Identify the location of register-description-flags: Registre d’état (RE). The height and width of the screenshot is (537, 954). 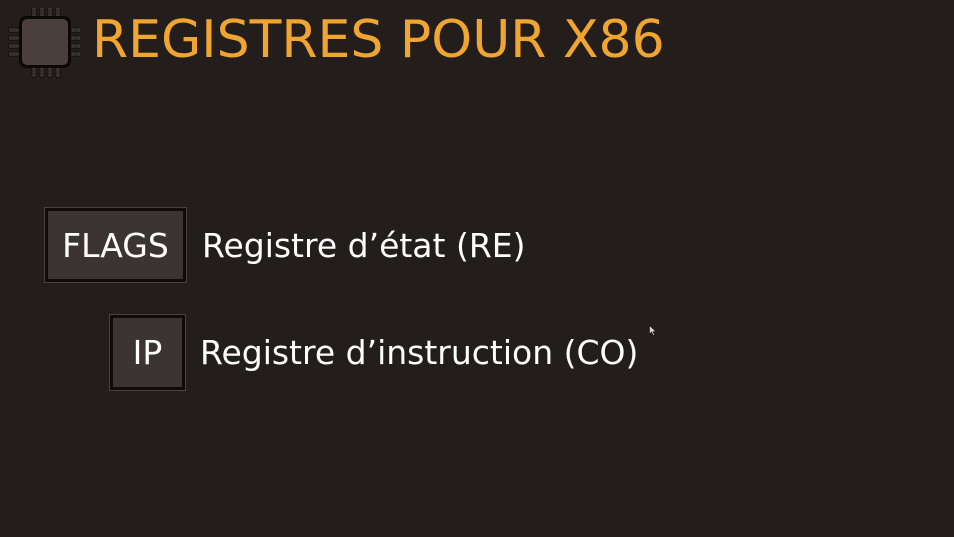
(364, 245).